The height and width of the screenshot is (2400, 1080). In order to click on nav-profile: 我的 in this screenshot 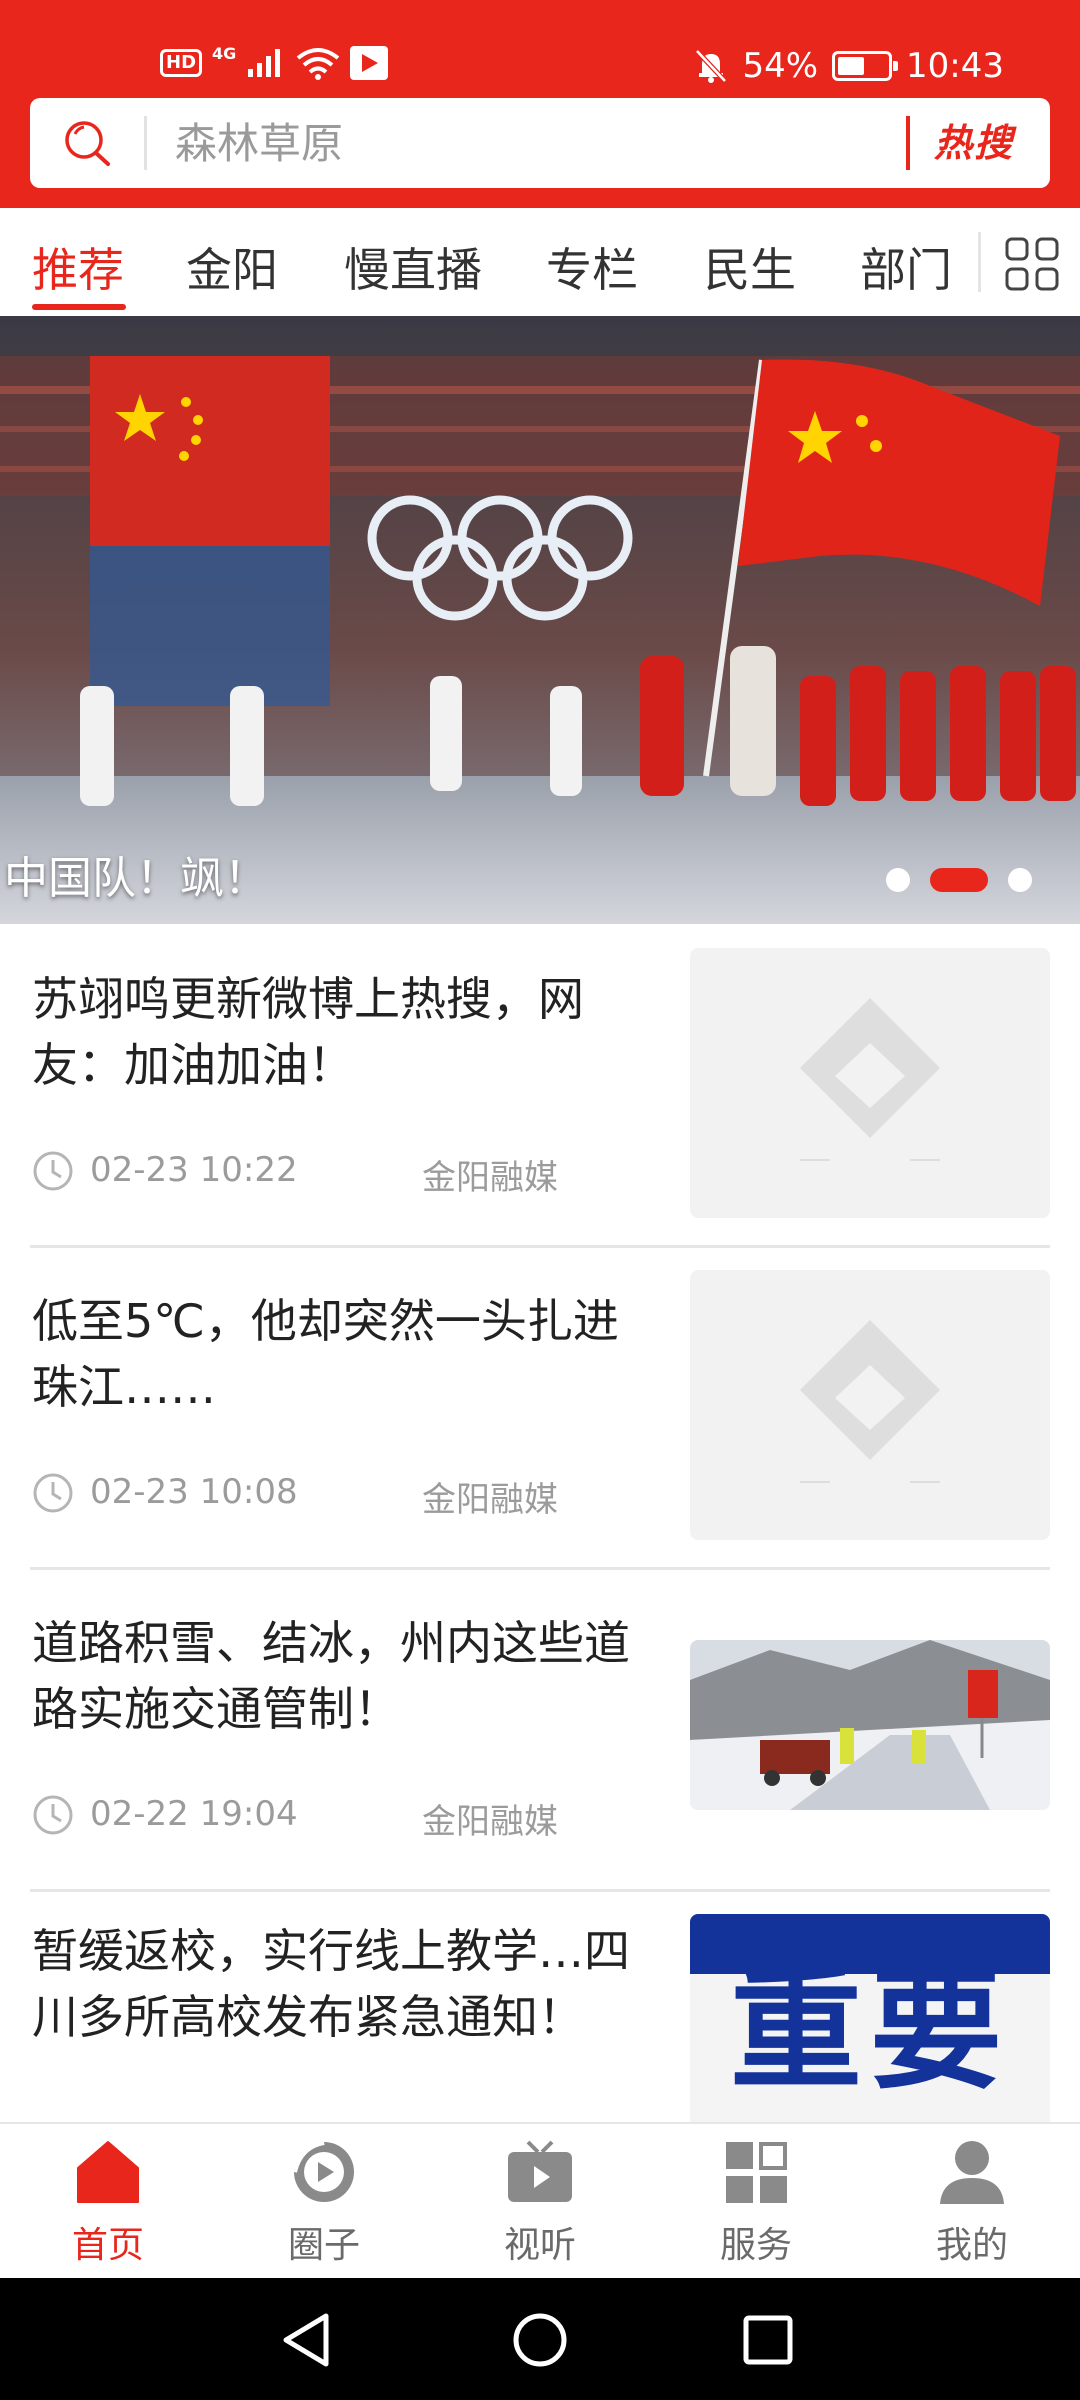, I will do `click(972, 2202)`.